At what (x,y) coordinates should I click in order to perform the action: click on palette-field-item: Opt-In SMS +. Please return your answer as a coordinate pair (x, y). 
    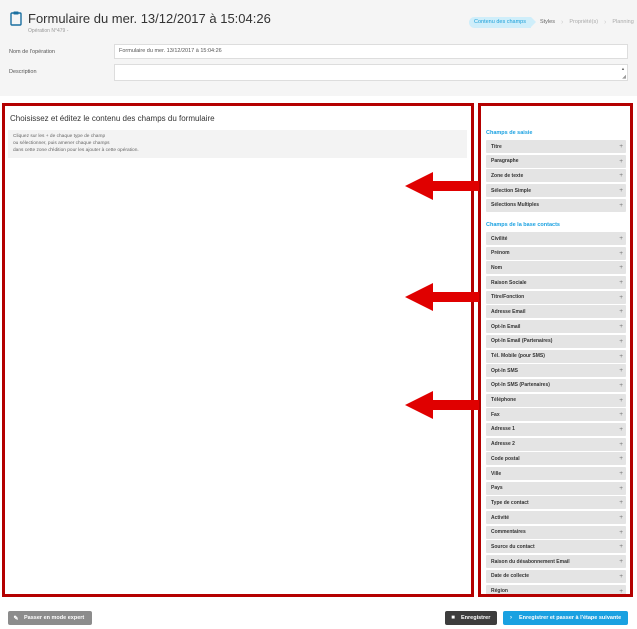
    Looking at the image, I should click on (556, 371).